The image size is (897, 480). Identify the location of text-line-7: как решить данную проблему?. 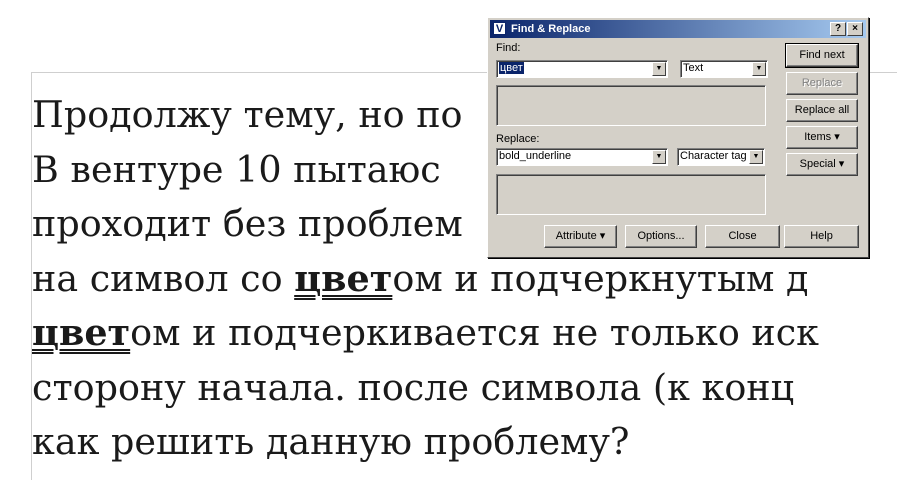
(331, 441).